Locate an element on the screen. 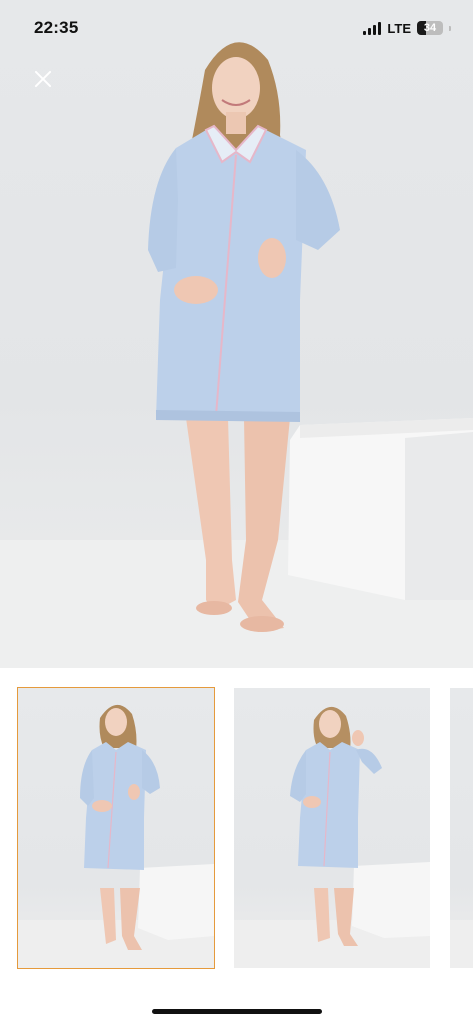  status-indicators: LTE 34 is located at coordinates (407, 28).